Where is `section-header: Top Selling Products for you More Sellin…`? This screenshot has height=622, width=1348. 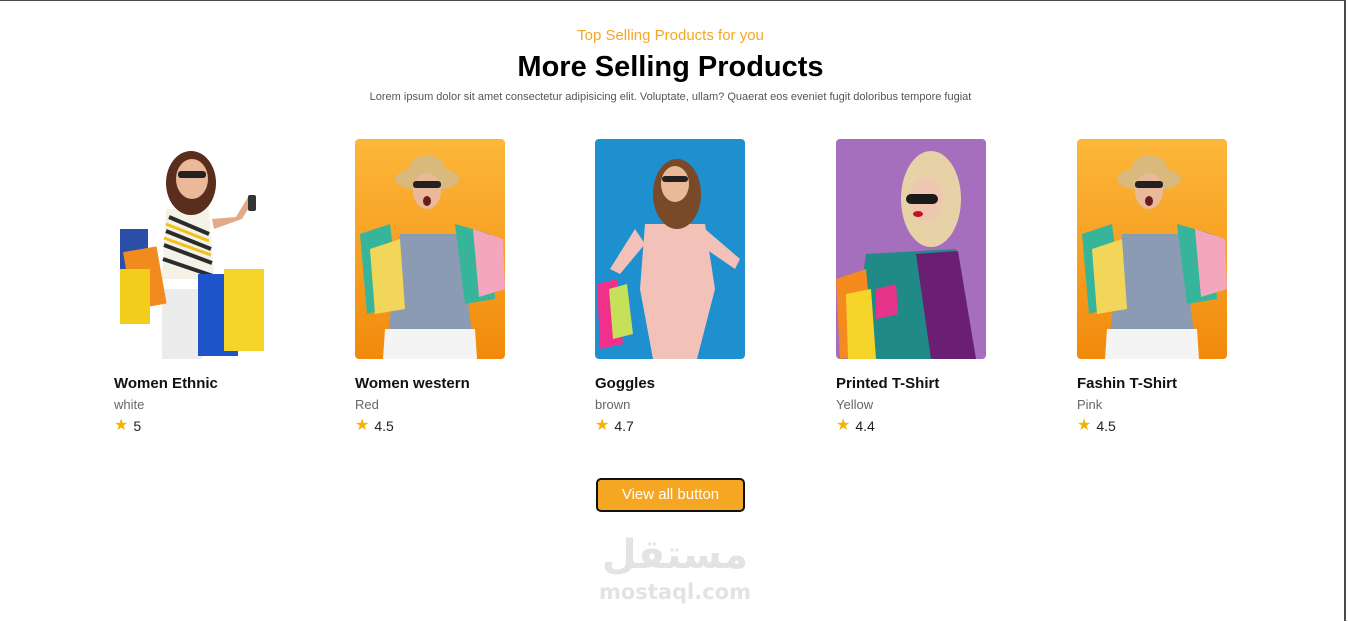
section-header: Top Selling Products for you More Sellin… is located at coordinates (670, 65).